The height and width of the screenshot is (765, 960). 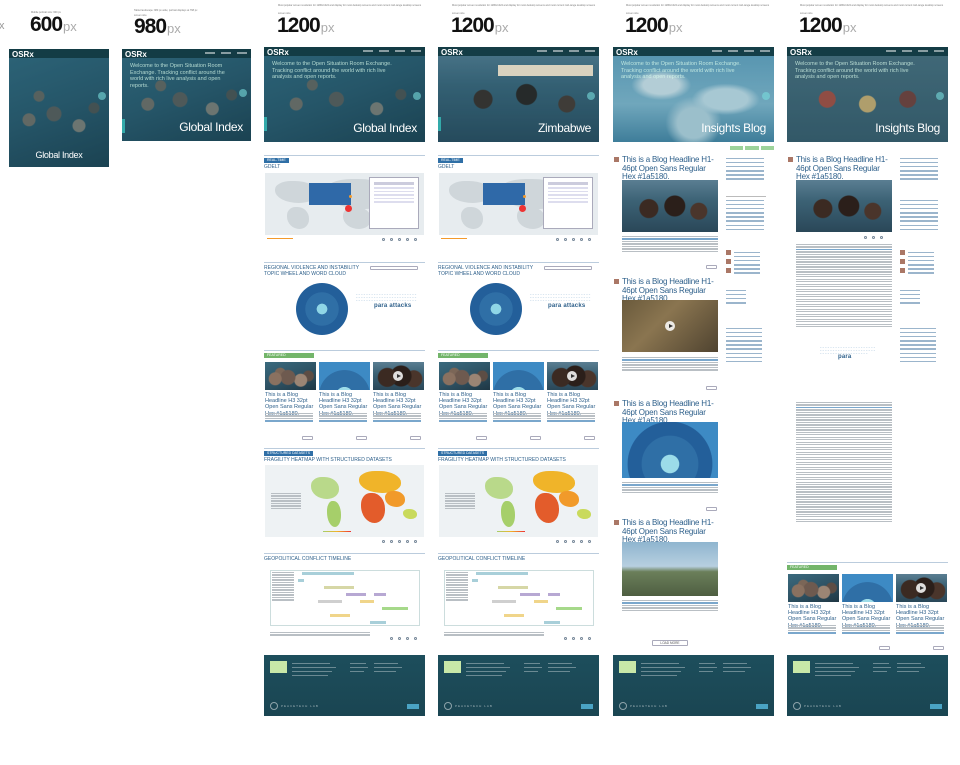 I want to click on site-footer: PEACETECH LAB, so click(x=867, y=685).